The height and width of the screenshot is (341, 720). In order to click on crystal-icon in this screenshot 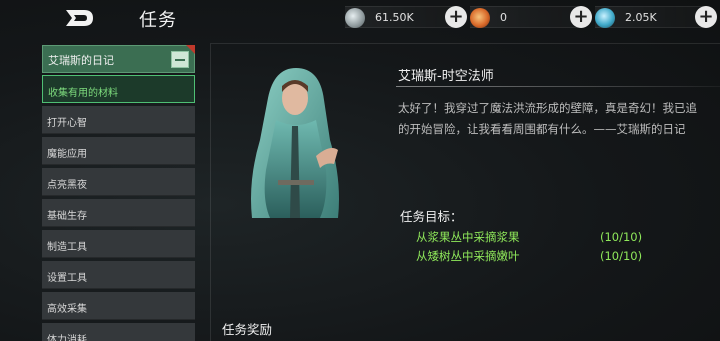, I will do `click(605, 18)`.